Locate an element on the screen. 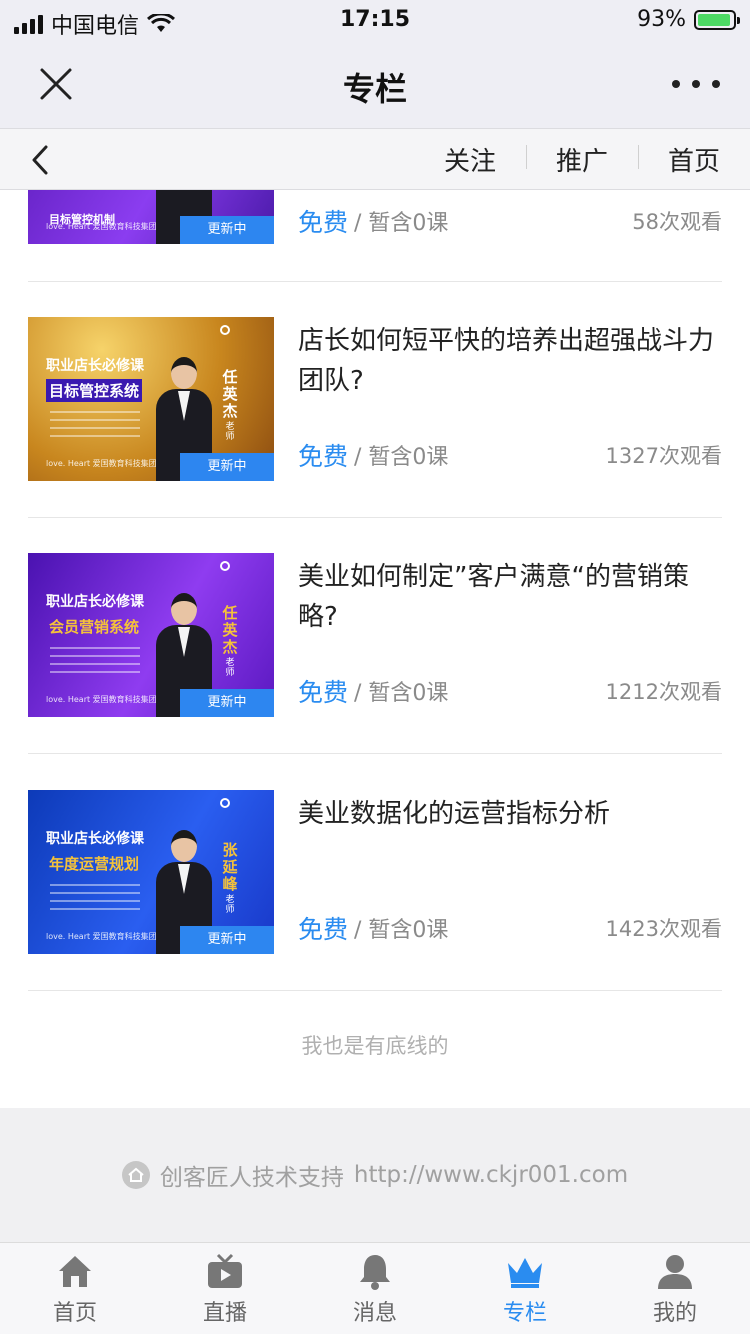 This screenshot has height=1334, width=750. page-title: 专栏 is located at coordinates (374, 89).